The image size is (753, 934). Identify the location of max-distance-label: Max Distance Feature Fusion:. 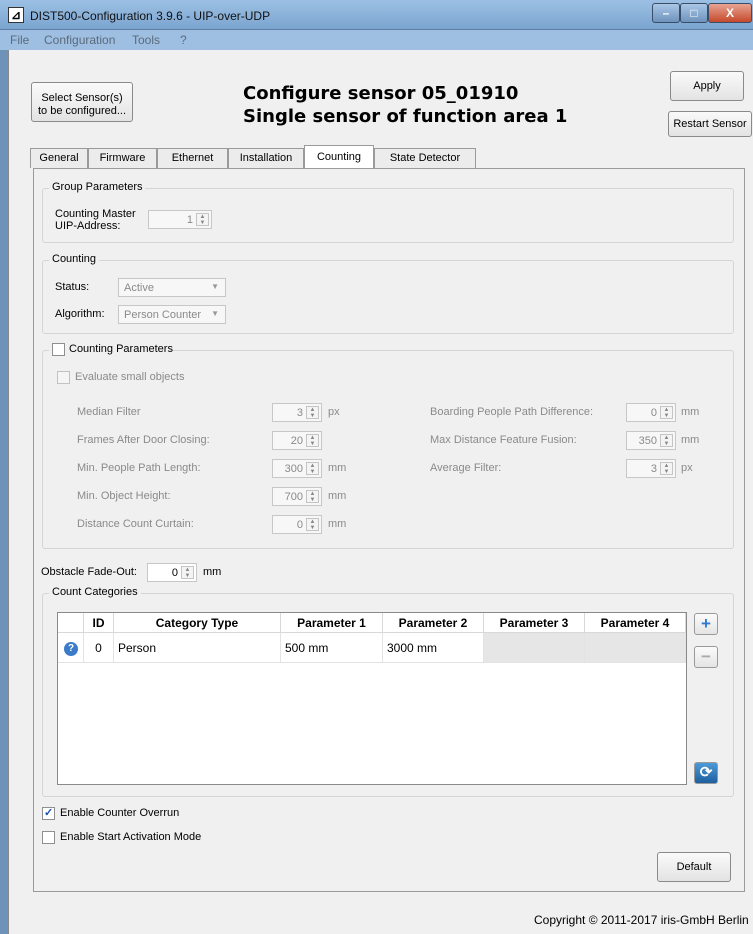
(503, 440).